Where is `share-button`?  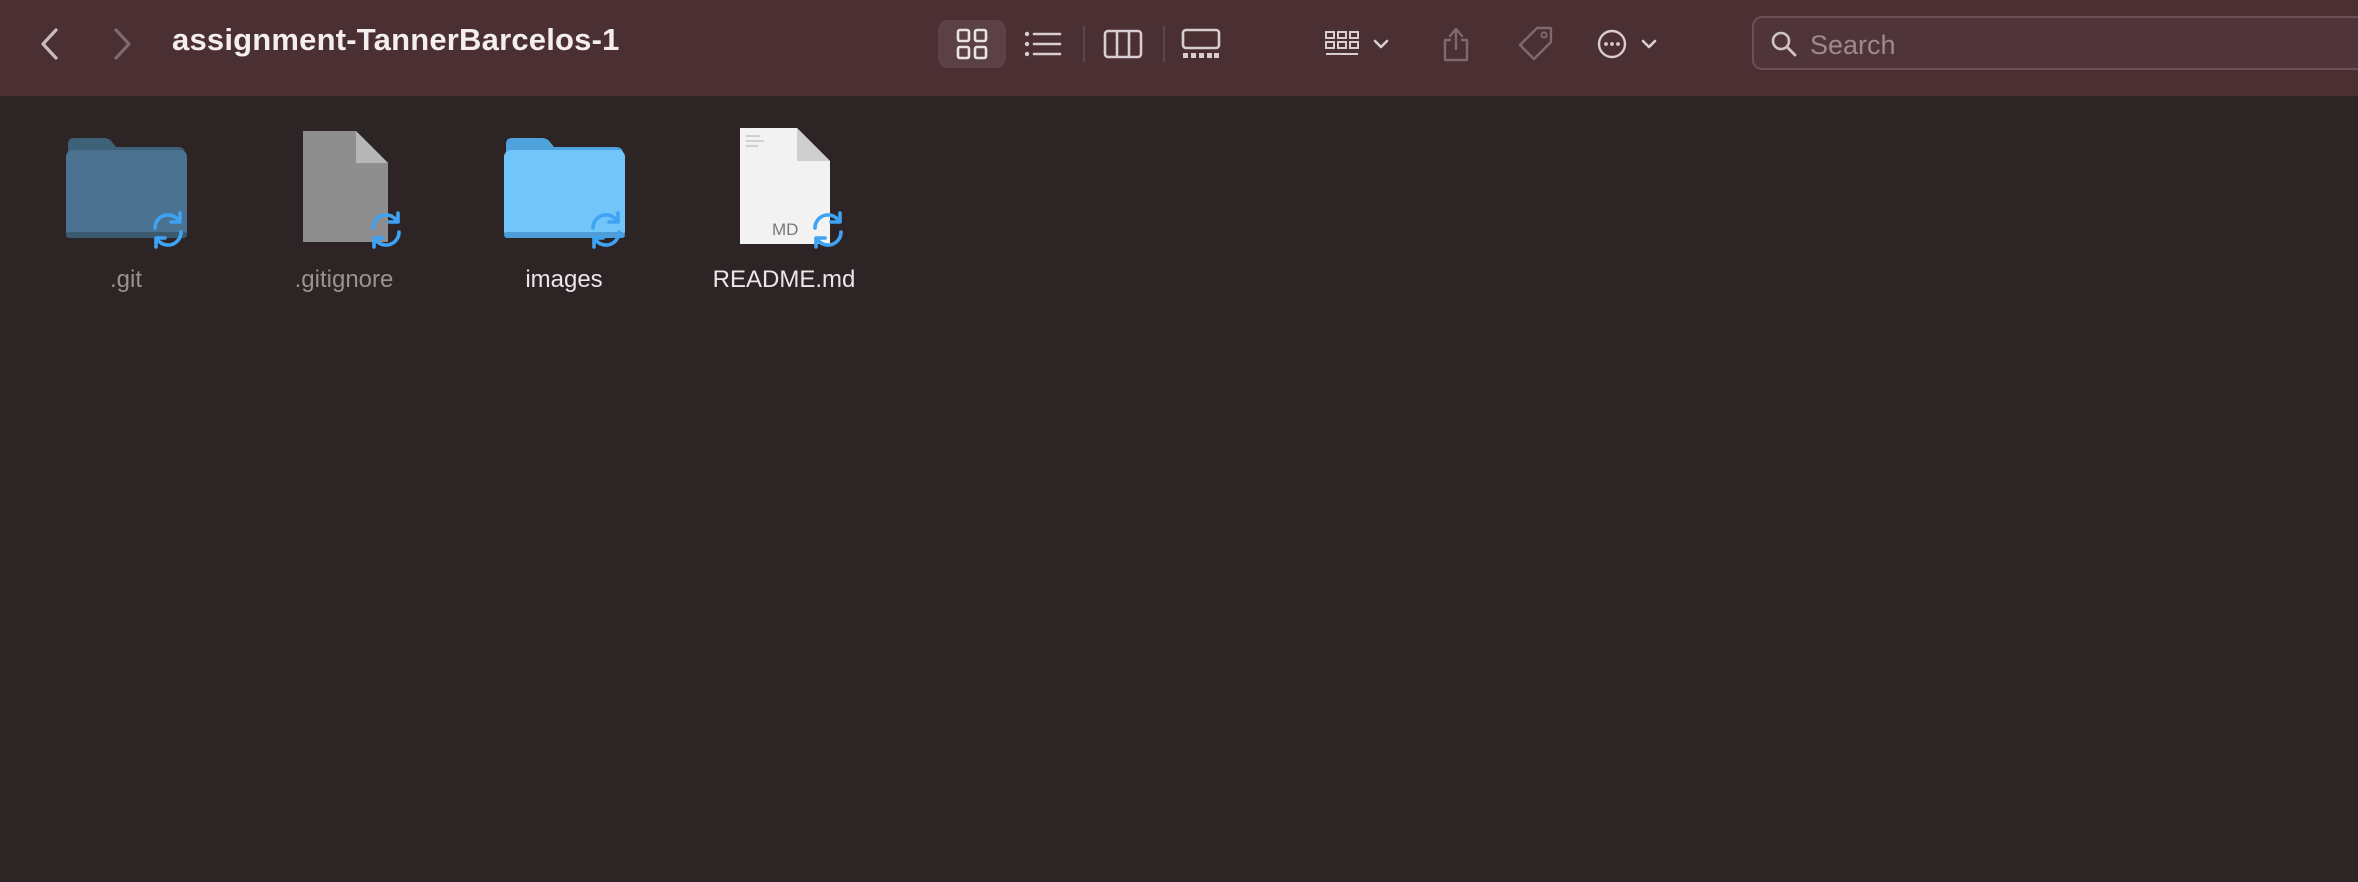
share-button is located at coordinates (1456, 44).